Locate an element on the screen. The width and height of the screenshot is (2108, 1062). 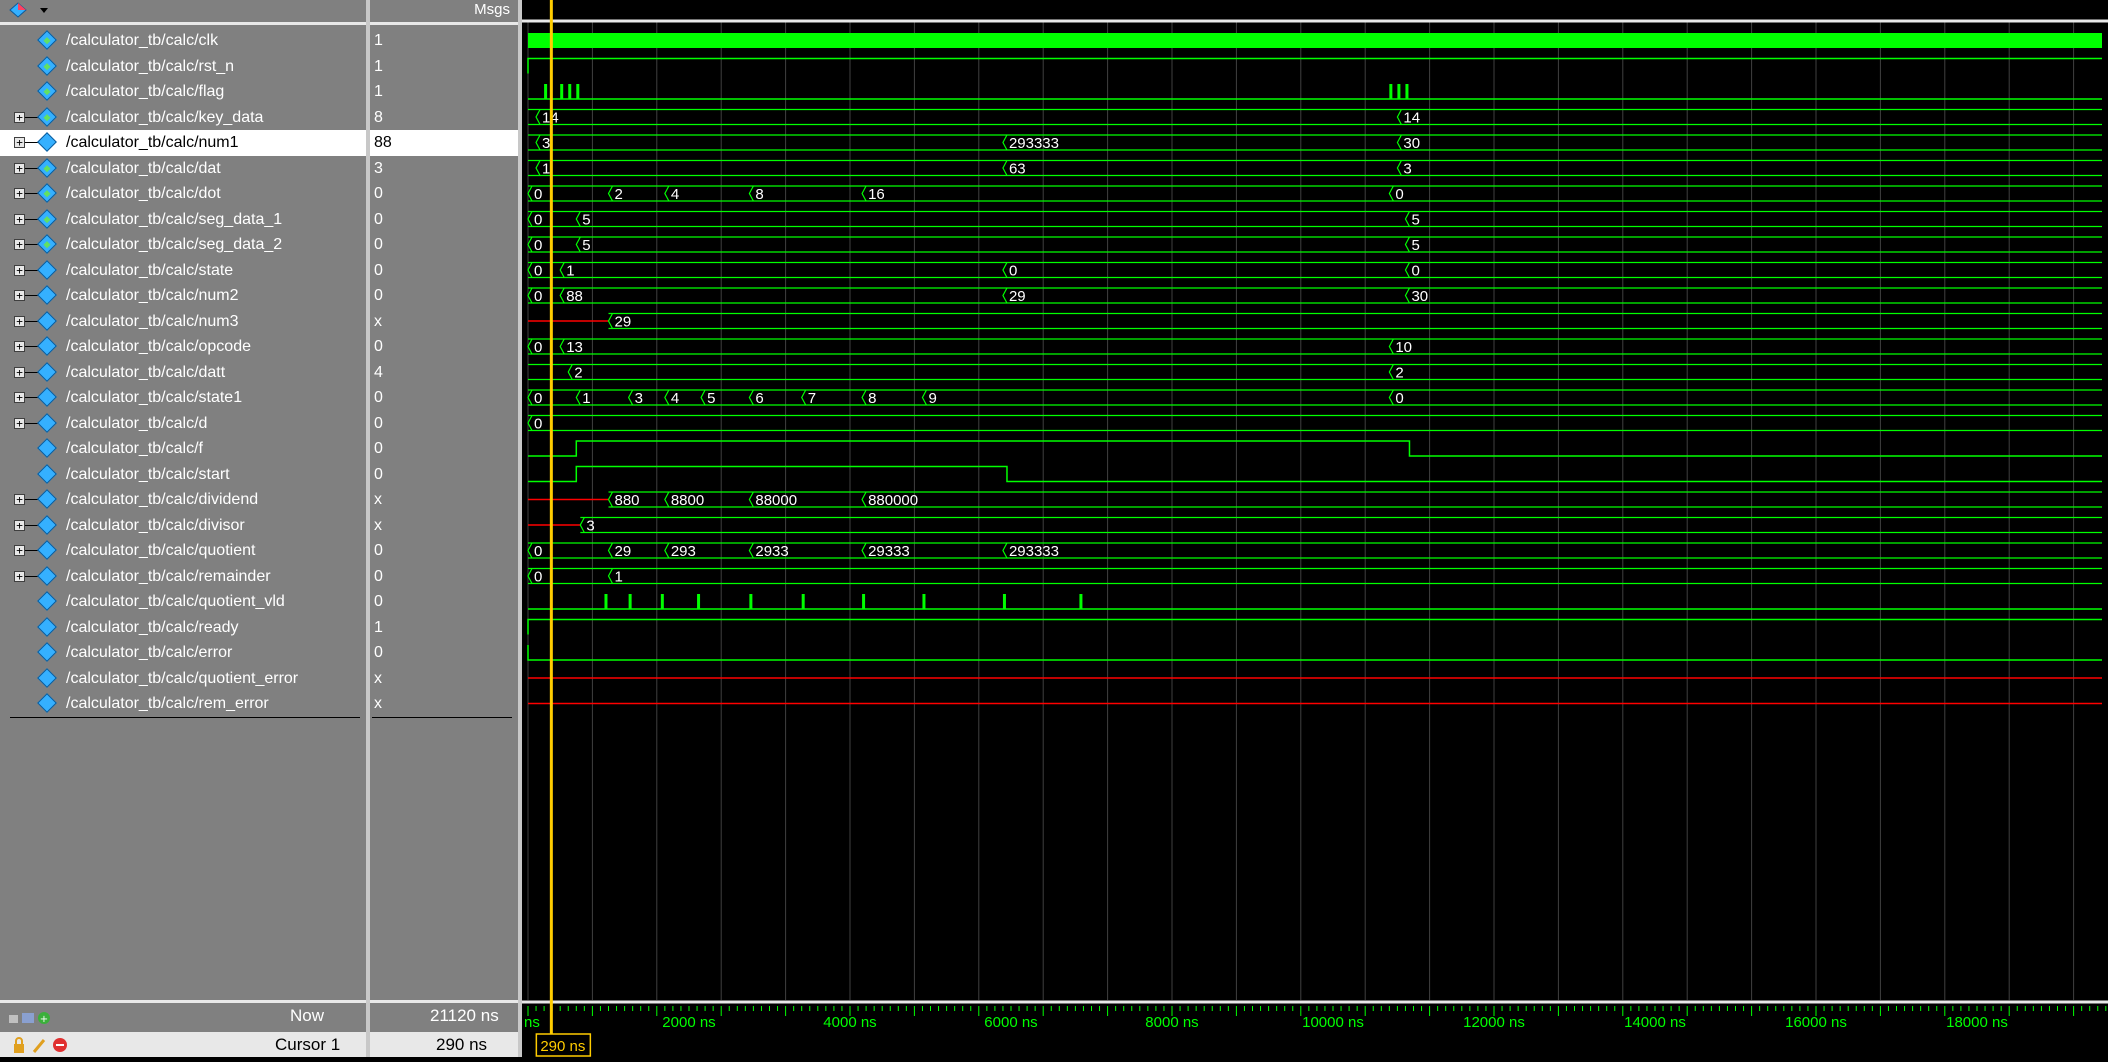
signal-row: /calculator_tb/calc/flag is located at coordinates (183, 92).